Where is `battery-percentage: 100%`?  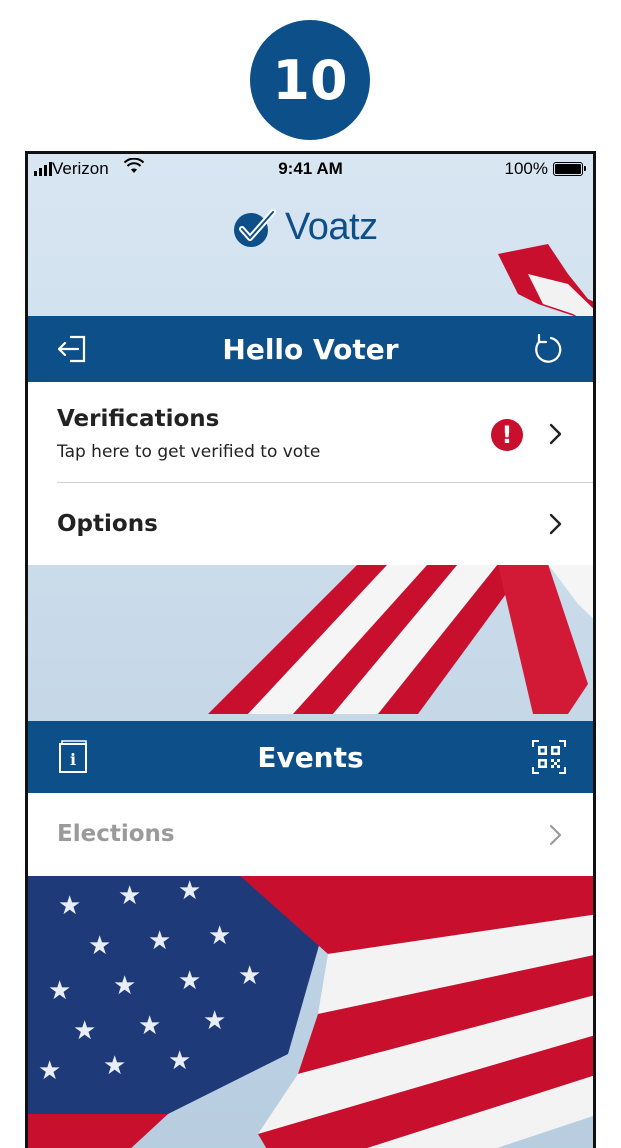
battery-percentage: 100% is located at coordinates (526, 168).